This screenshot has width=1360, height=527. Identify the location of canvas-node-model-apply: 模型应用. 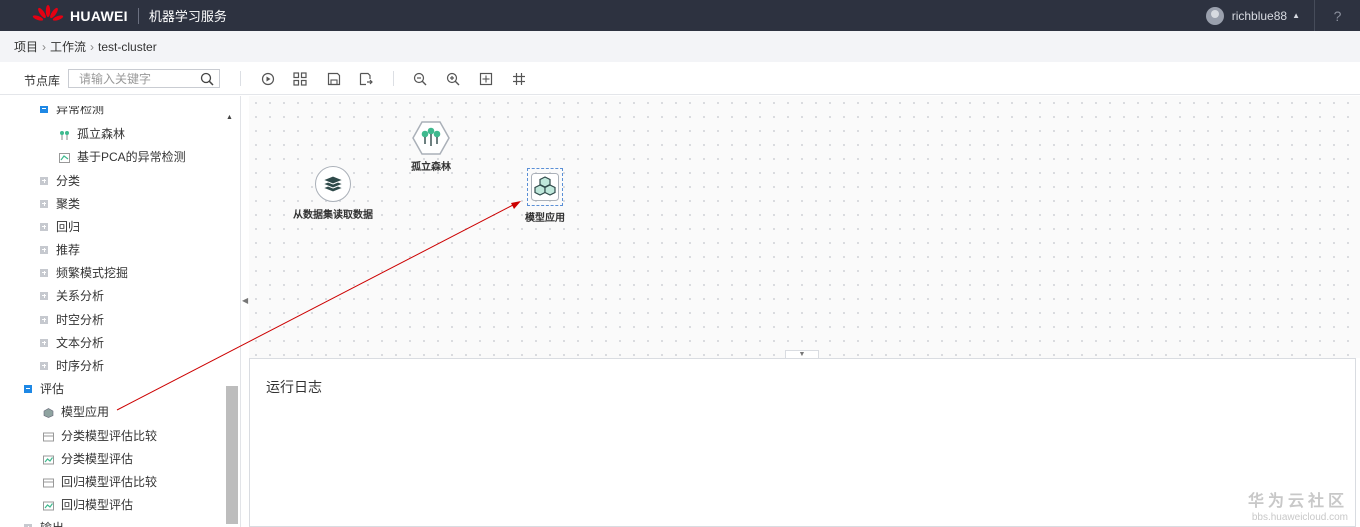
(545, 196).